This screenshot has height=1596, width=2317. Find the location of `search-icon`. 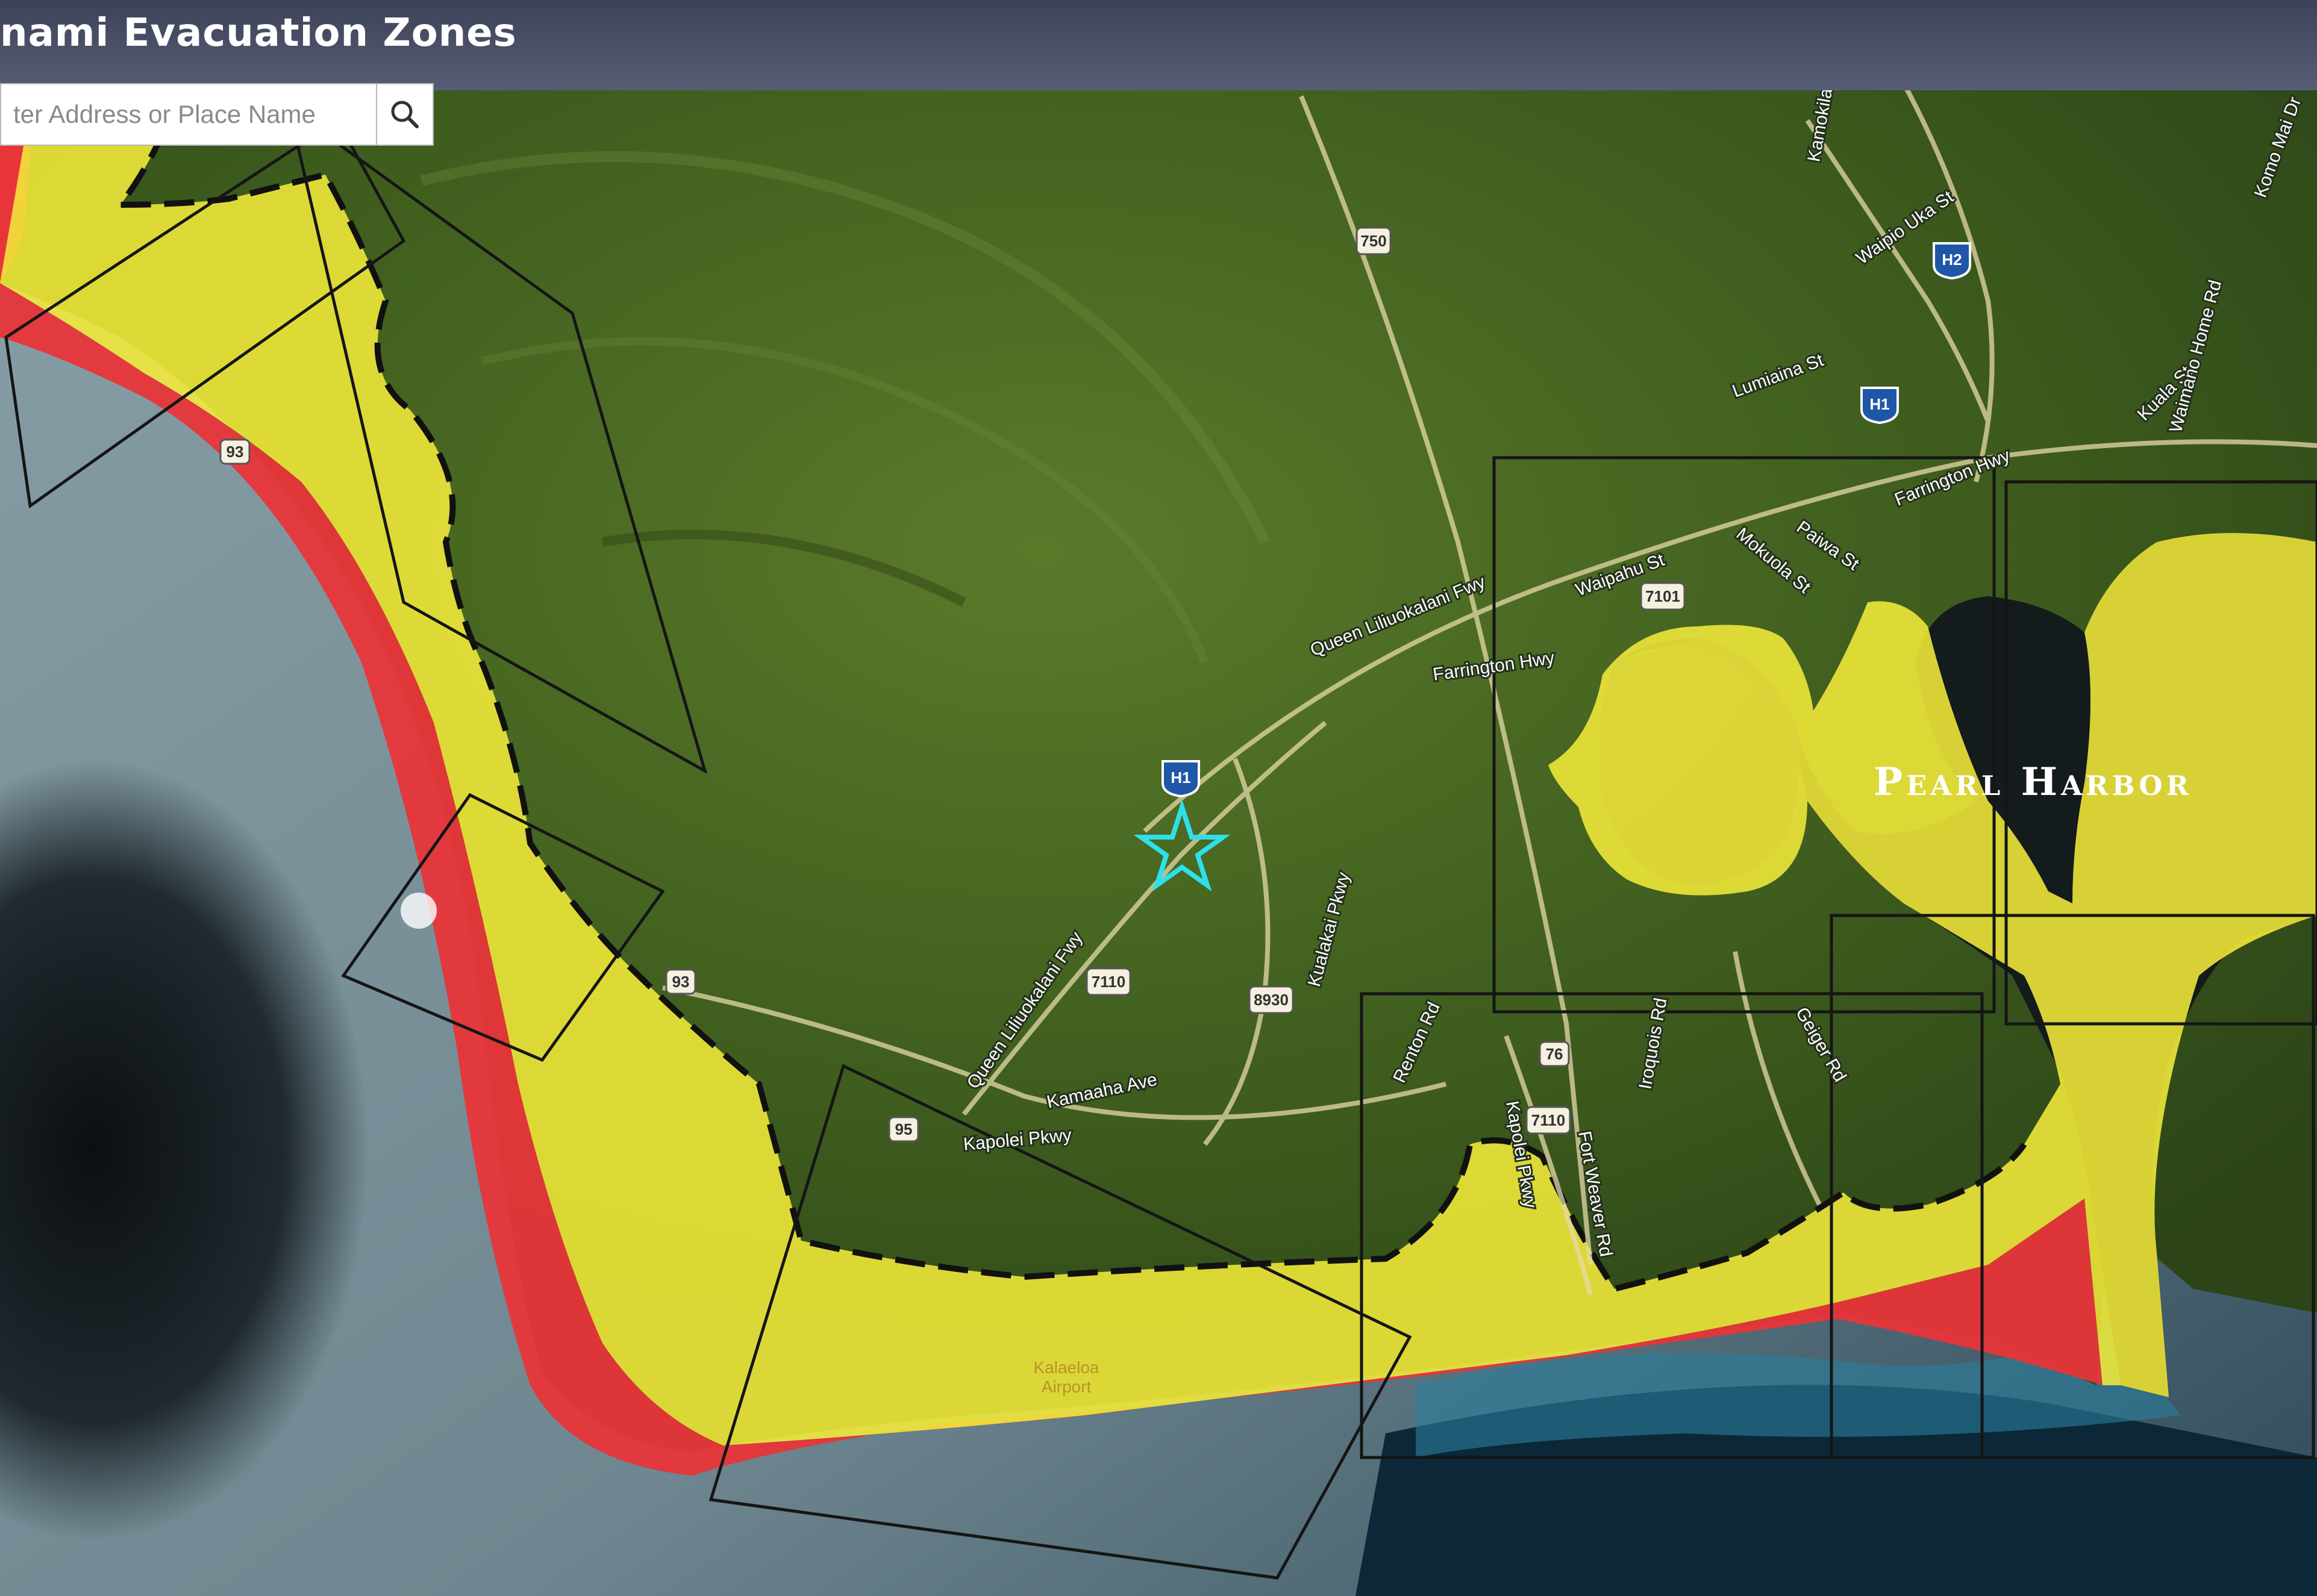

search-icon is located at coordinates (405, 114).